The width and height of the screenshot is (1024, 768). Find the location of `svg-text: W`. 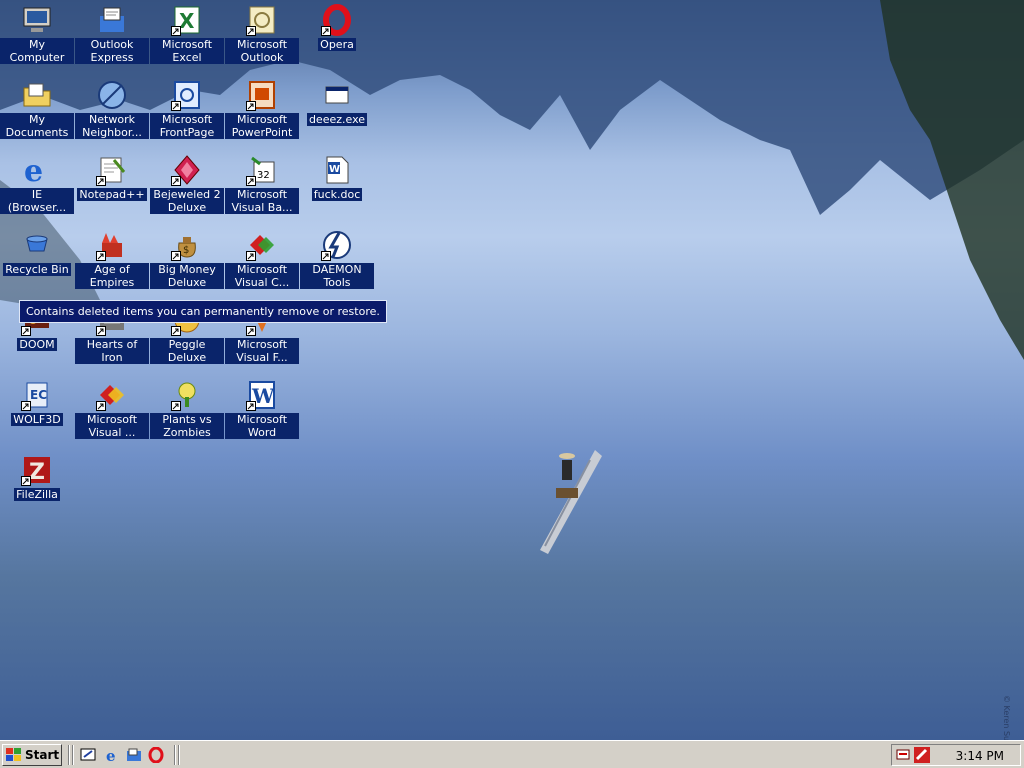

svg-text: W is located at coordinates (334, 169).